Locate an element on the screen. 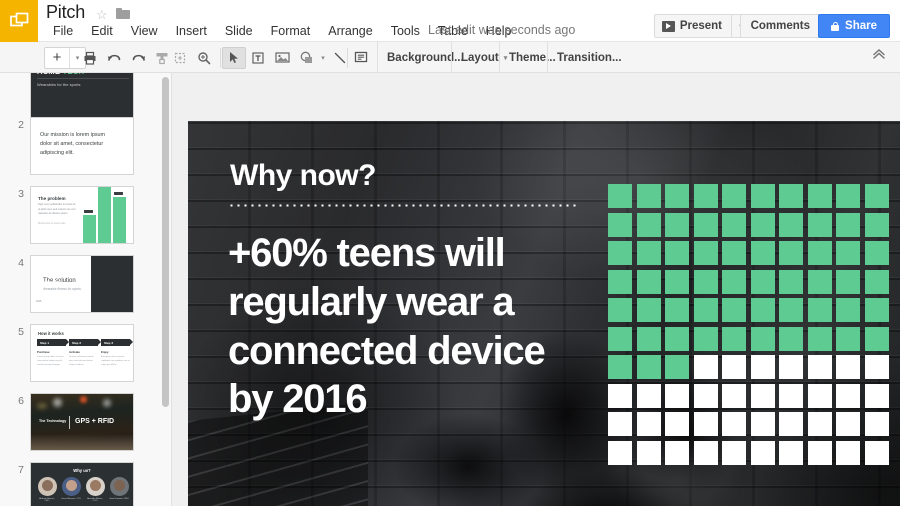 The width and height of the screenshot is (900, 506). person-name: Andrew Barnes, CEO is located at coordinates (47, 500).